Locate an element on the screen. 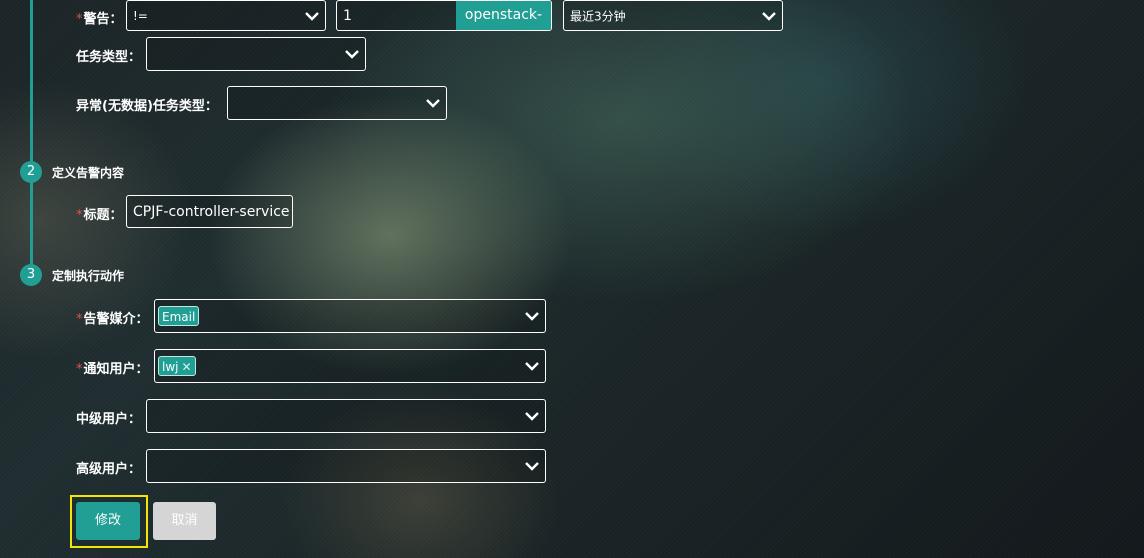 The width and height of the screenshot is (1144, 558). subject-input: CPJF-controller-service is located at coordinates (209, 211).